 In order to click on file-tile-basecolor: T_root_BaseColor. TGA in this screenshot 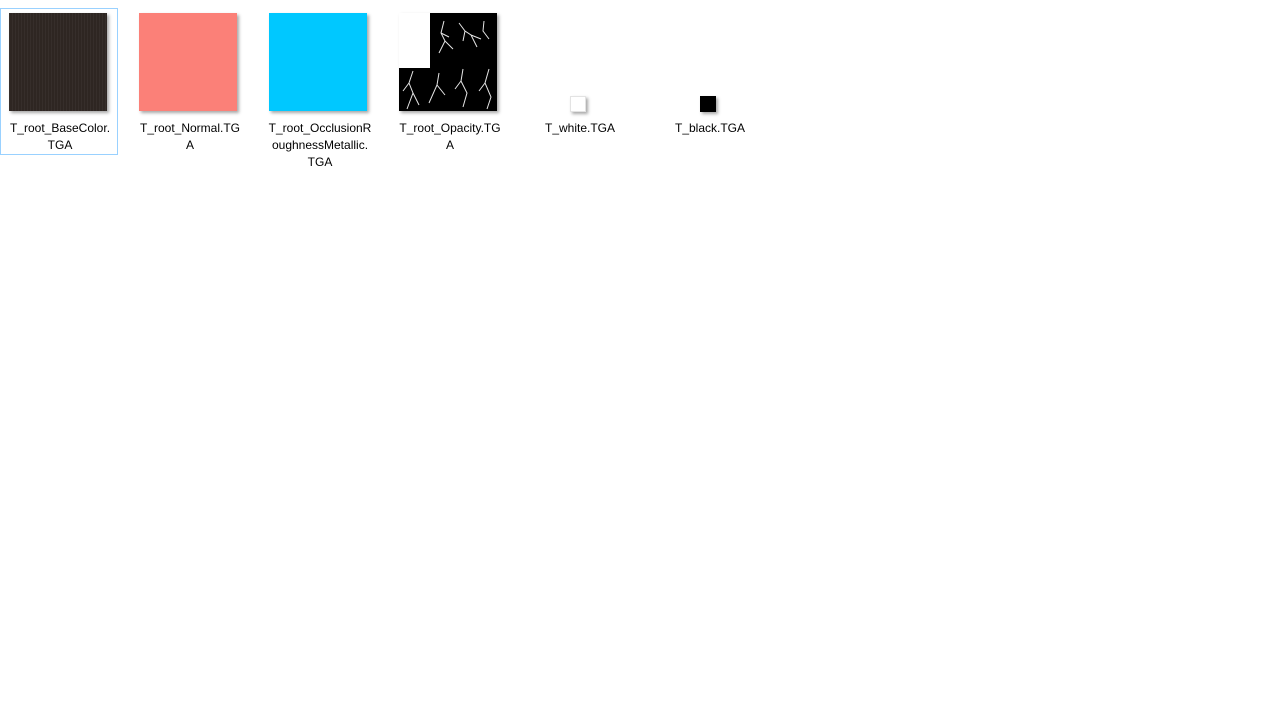, I will do `click(59, 81)`.